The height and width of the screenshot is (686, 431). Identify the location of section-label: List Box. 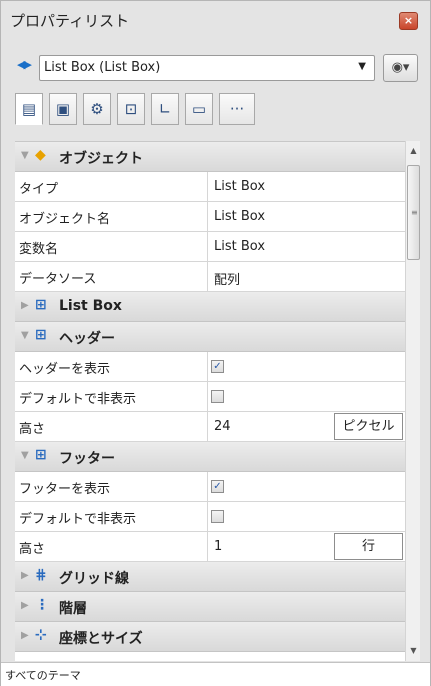
(90, 306).